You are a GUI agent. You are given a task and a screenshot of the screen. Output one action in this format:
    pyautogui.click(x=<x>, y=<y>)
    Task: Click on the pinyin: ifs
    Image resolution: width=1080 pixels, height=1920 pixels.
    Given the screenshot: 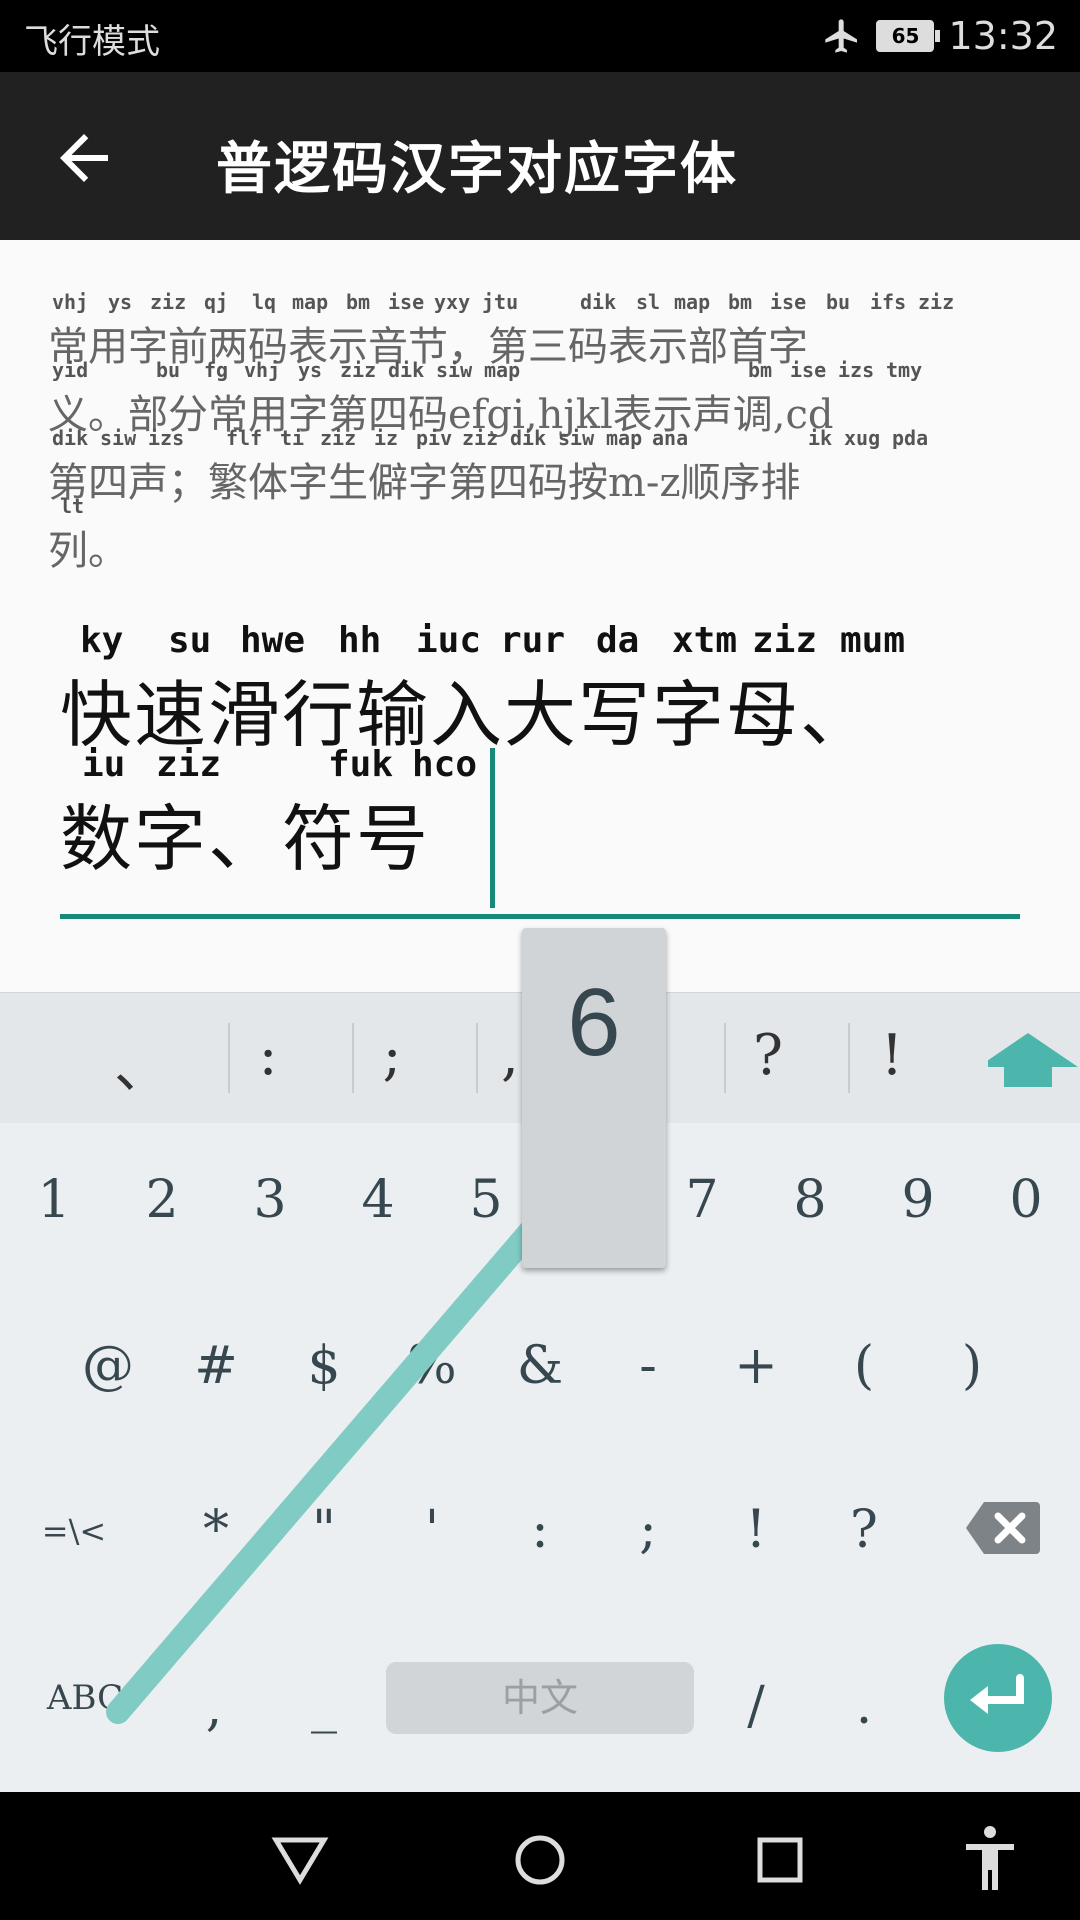 What is the action you would take?
    pyautogui.click(x=888, y=302)
    